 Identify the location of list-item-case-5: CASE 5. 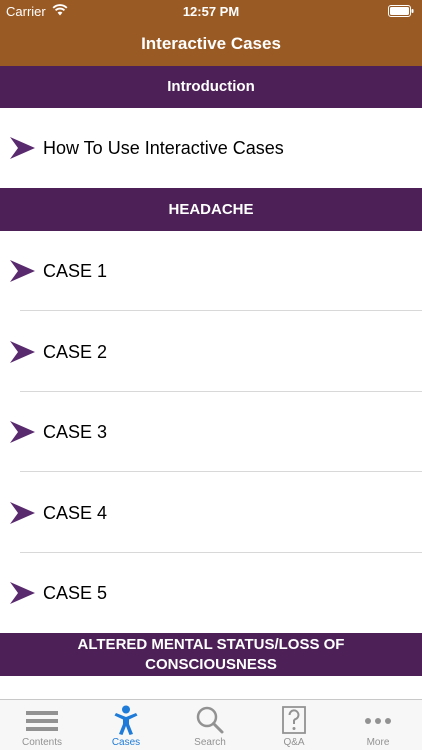
(211, 593).